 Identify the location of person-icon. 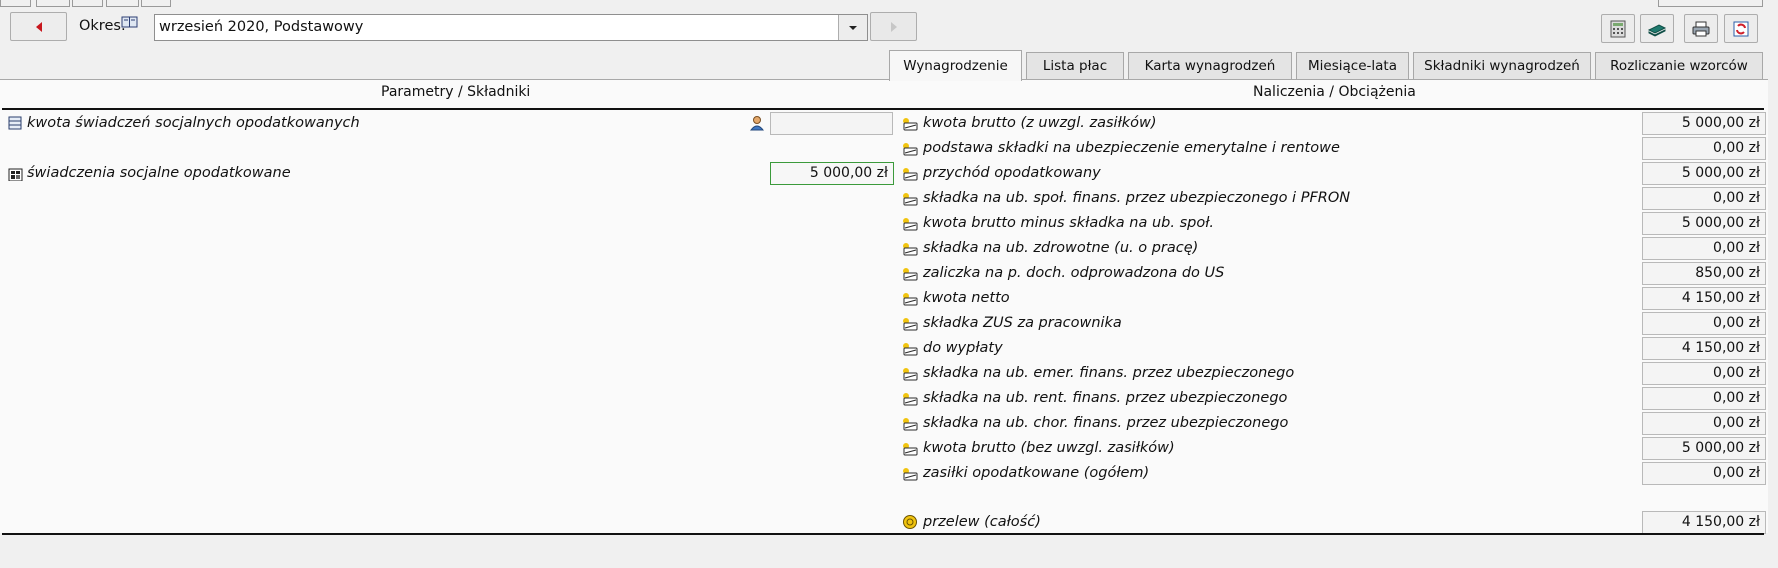
(757, 123).